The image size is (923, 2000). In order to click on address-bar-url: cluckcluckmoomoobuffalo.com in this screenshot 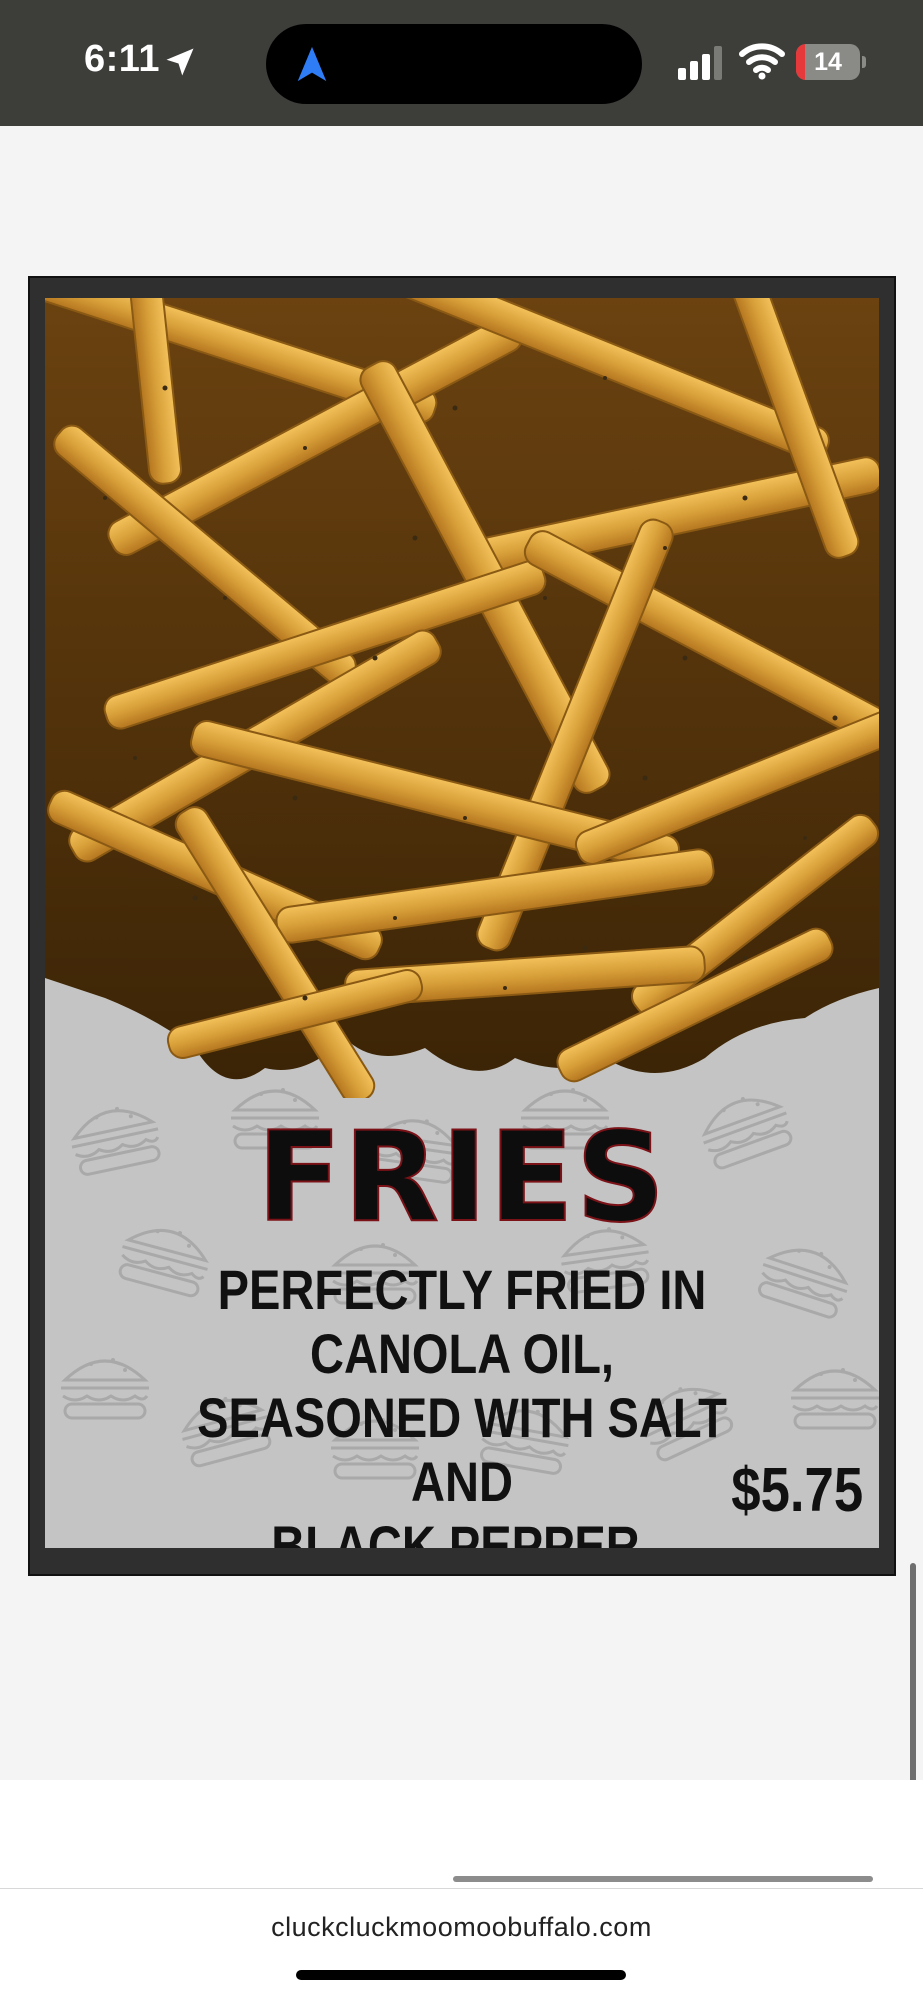, I will do `click(461, 1927)`.